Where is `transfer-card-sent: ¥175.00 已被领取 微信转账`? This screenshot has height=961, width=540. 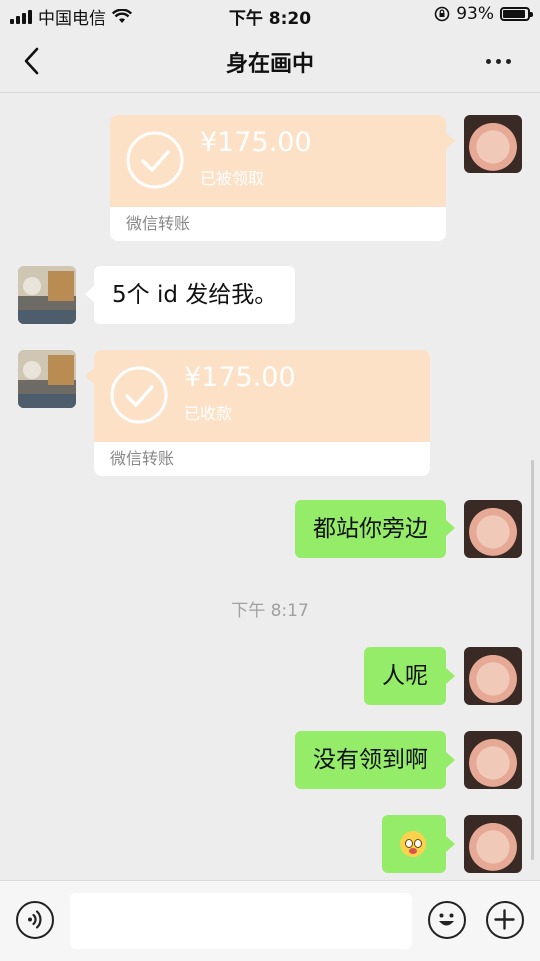 transfer-card-sent: ¥175.00 已被领取 微信转账 is located at coordinates (278, 178).